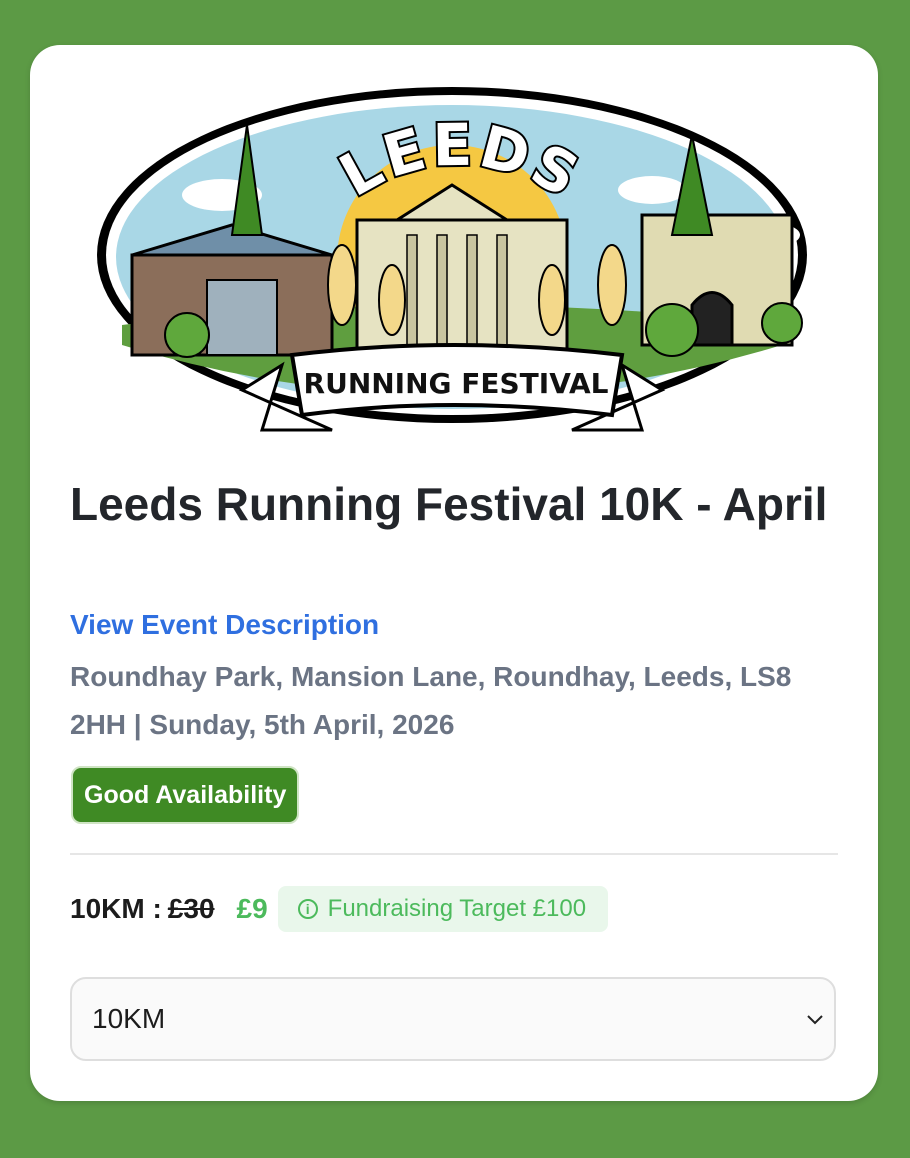  I want to click on availability-badge: Good Availability, so click(185, 795).